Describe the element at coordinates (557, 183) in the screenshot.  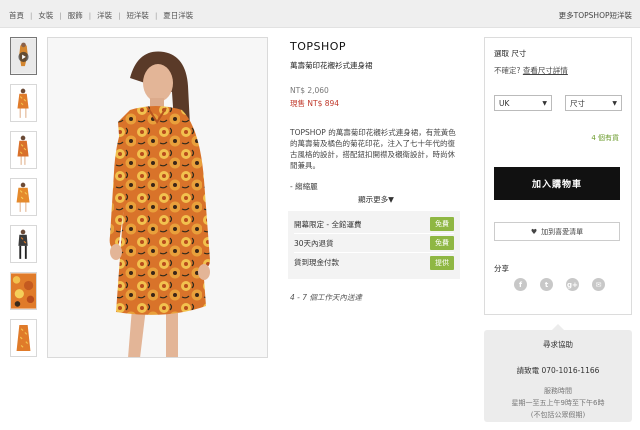
I see `add-to-cart-button: 加入購物車` at that location.